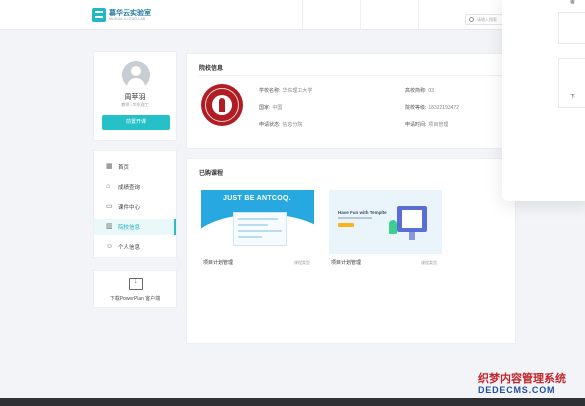  What do you see at coordinates (346, 225) in the screenshot?
I see `thumbnail-button` at bounding box center [346, 225].